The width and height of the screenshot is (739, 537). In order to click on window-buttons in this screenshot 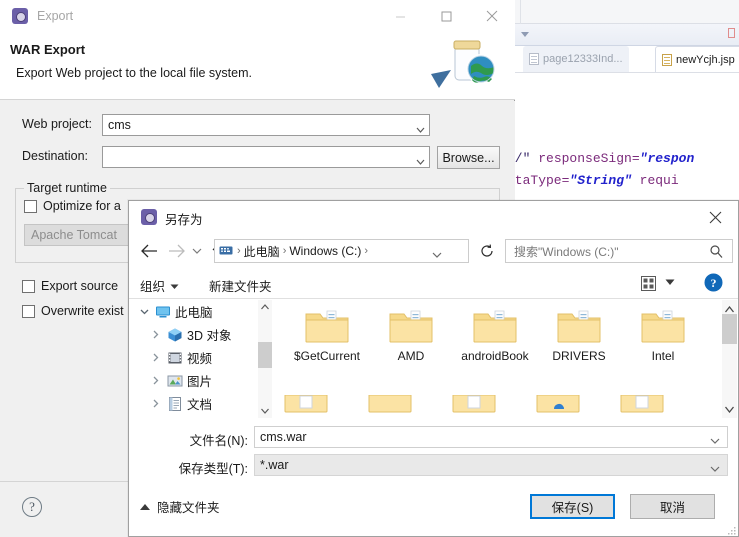, I will do `click(446, 16)`.